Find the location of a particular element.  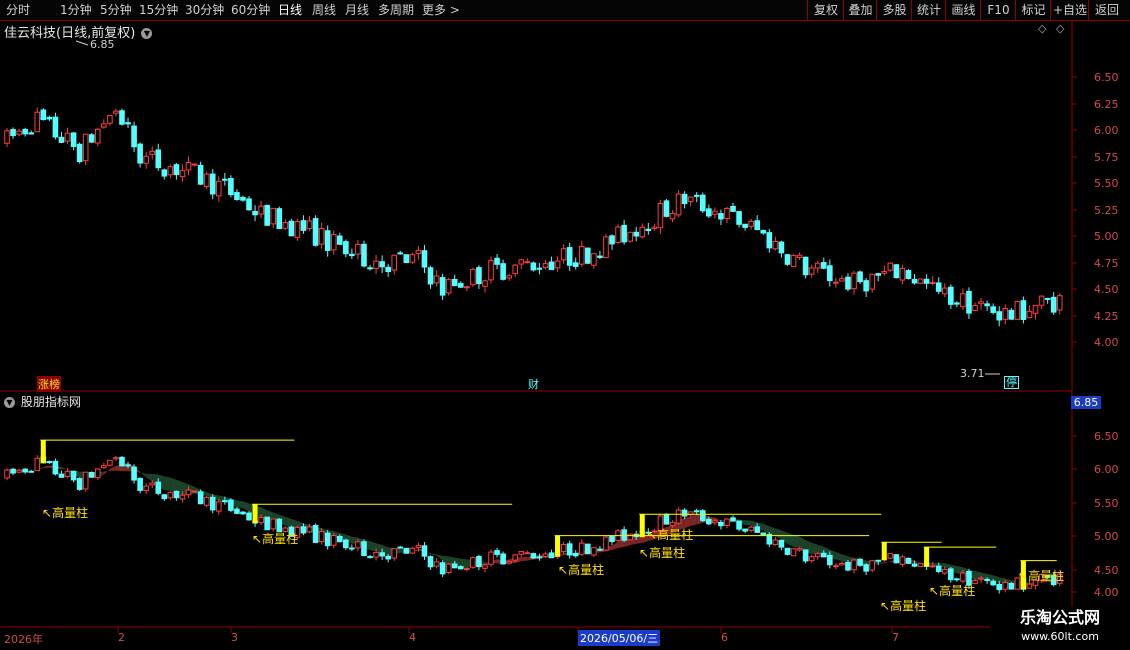

period-tab-intraday: 分时 is located at coordinates (18, 10).